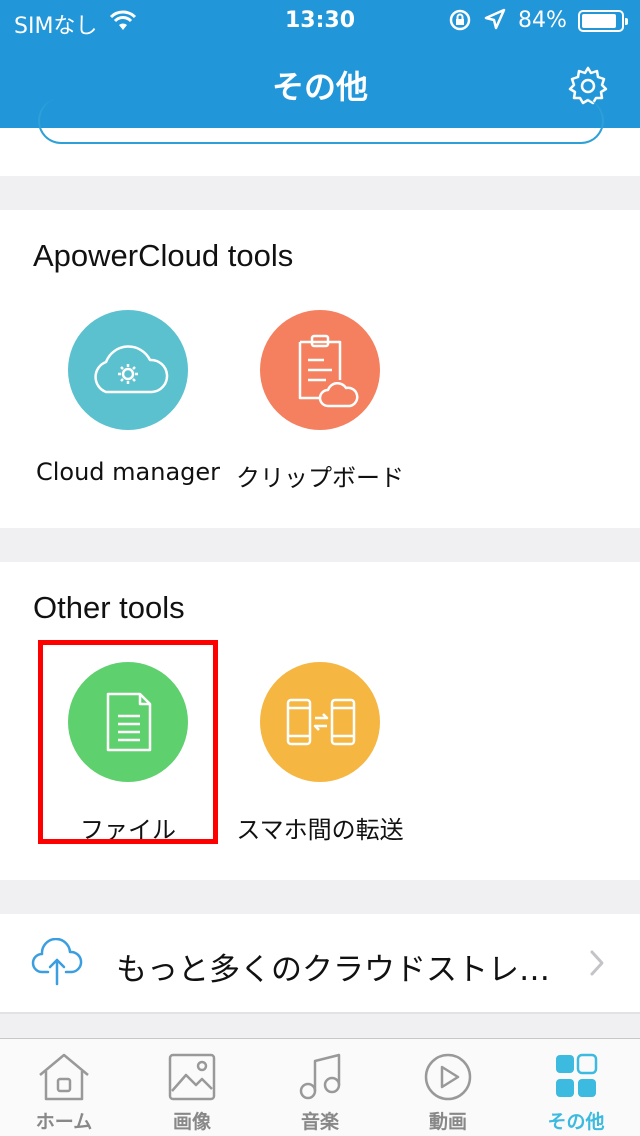 This screenshot has height=1136, width=640. What do you see at coordinates (320, 1076) in the screenshot?
I see `music-icon` at bounding box center [320, 1076].